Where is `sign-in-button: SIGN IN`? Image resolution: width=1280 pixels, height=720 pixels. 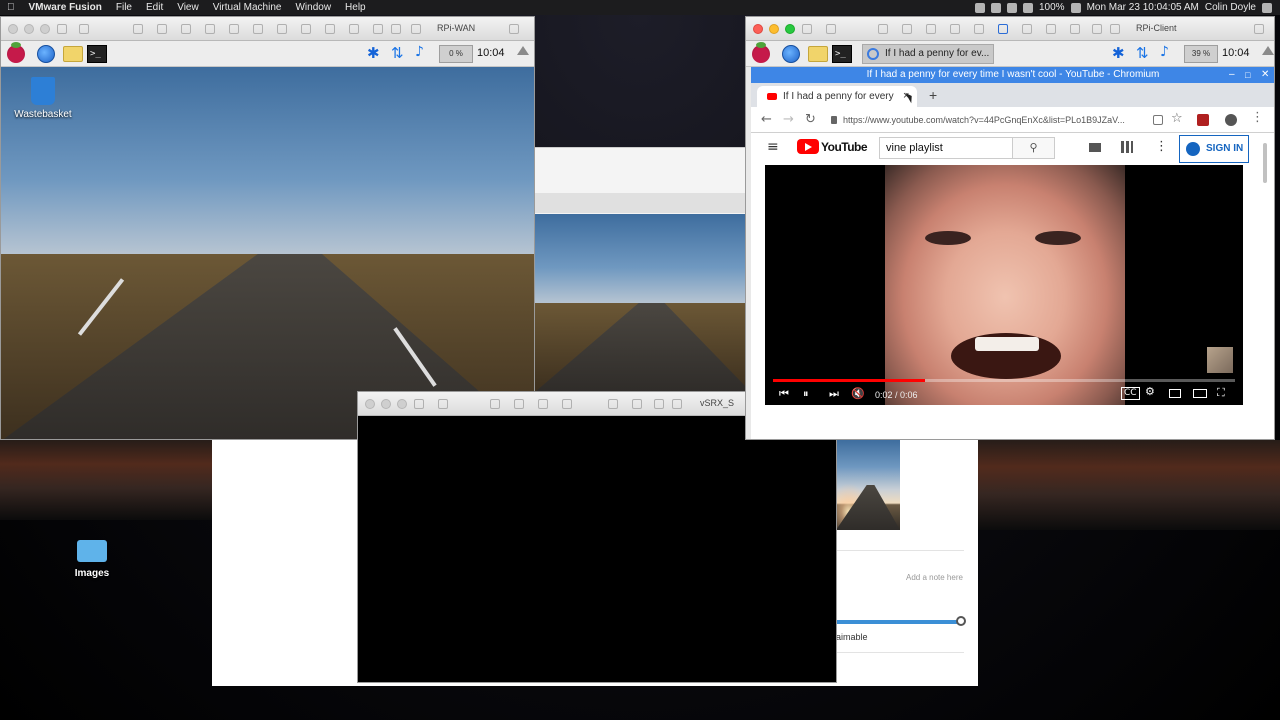
sign-in-button: SIGN IN is located at coordinates (1214, 149).